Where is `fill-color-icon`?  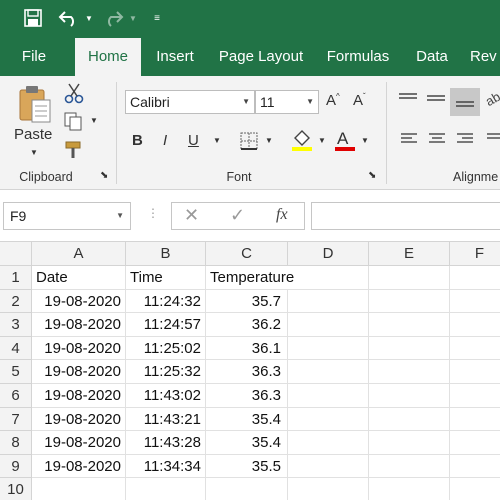 fill-color-icon is located at coordinates (302, 140).